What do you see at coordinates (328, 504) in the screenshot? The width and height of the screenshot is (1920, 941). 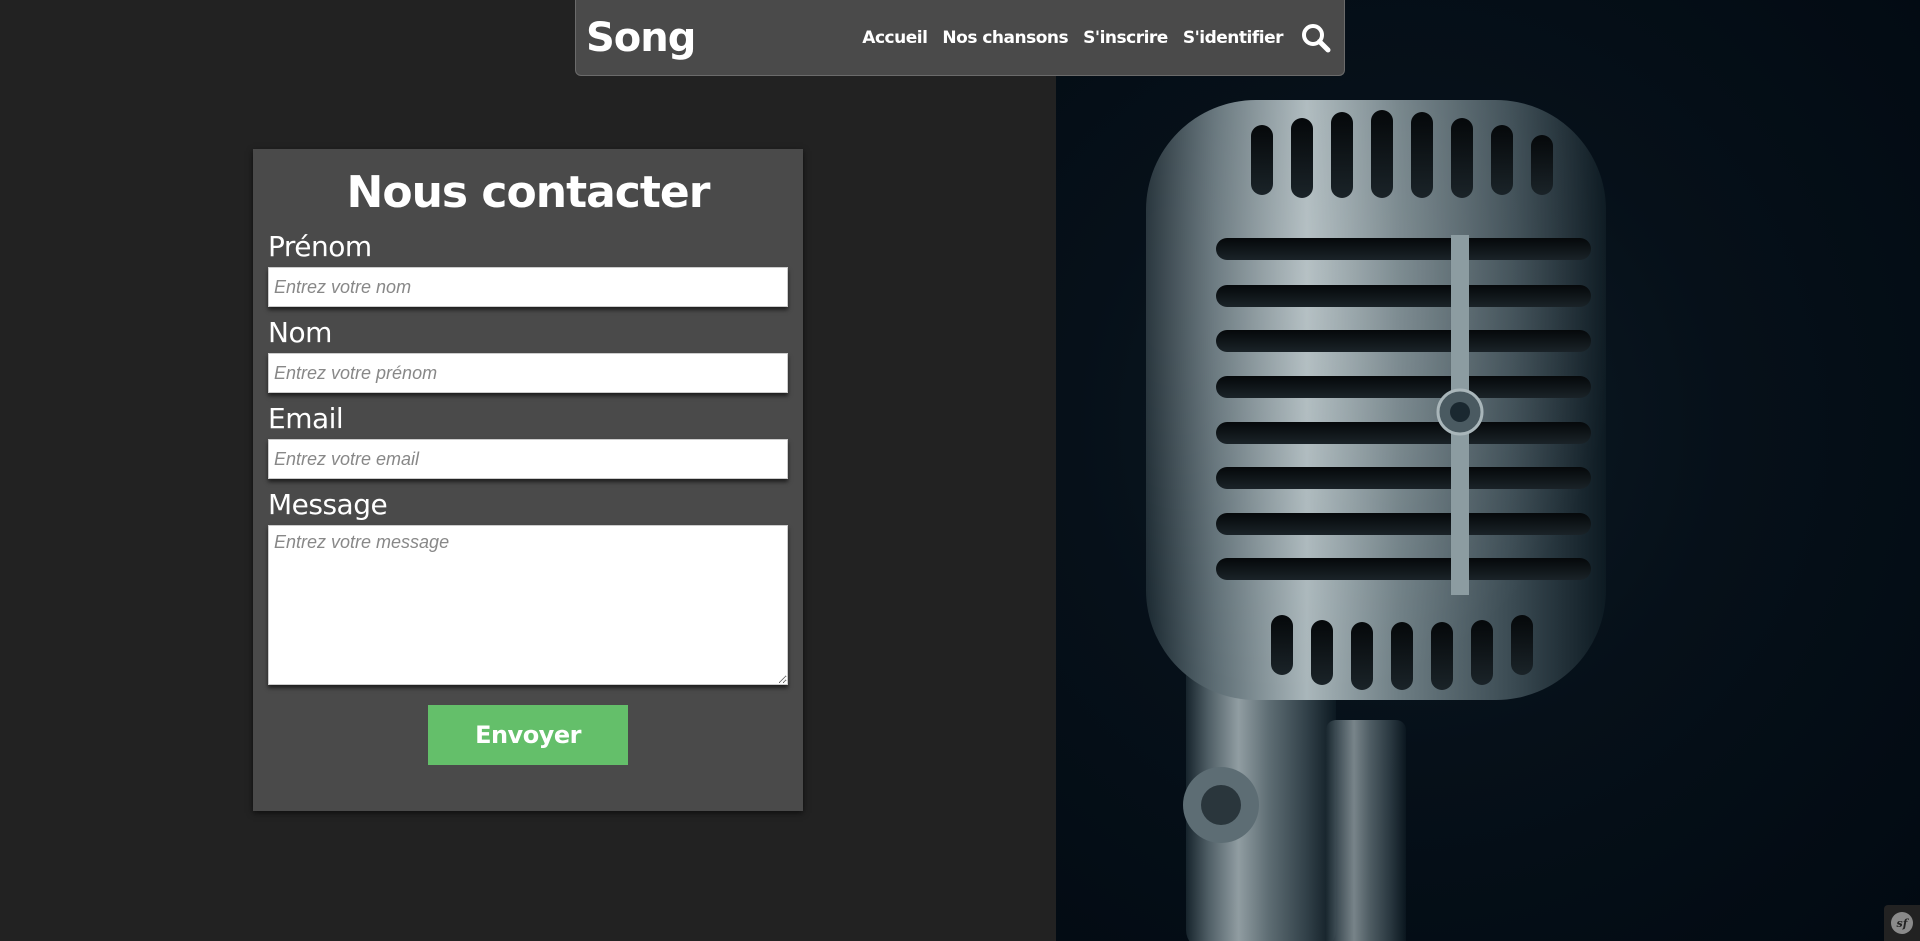 I see `message-label: Message` at bounding box center [328, 504].